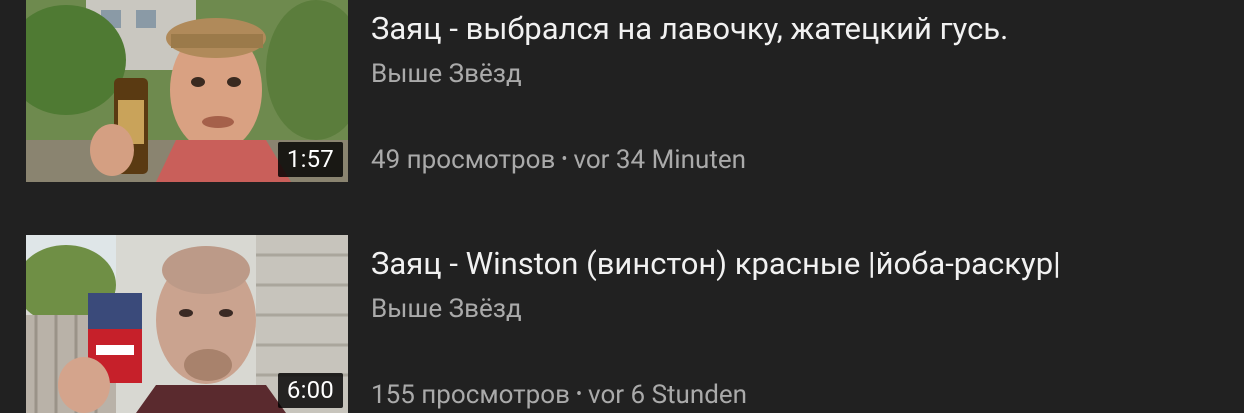 This screenshot has height=413, width=1244. Describe the element at coordinates (470, 395) in the screenshot. I see `view-count: 155 просмотров` at that location.